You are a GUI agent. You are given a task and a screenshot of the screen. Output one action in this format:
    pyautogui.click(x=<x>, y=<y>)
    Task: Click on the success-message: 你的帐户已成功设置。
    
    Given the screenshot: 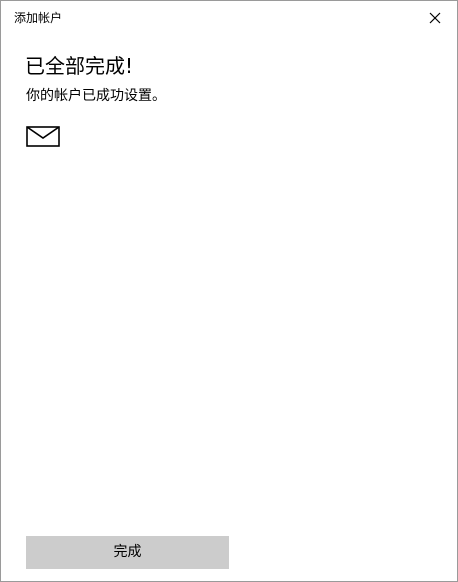 What is the action you would take?
    pyautogui.click(x=96, y=96)
    